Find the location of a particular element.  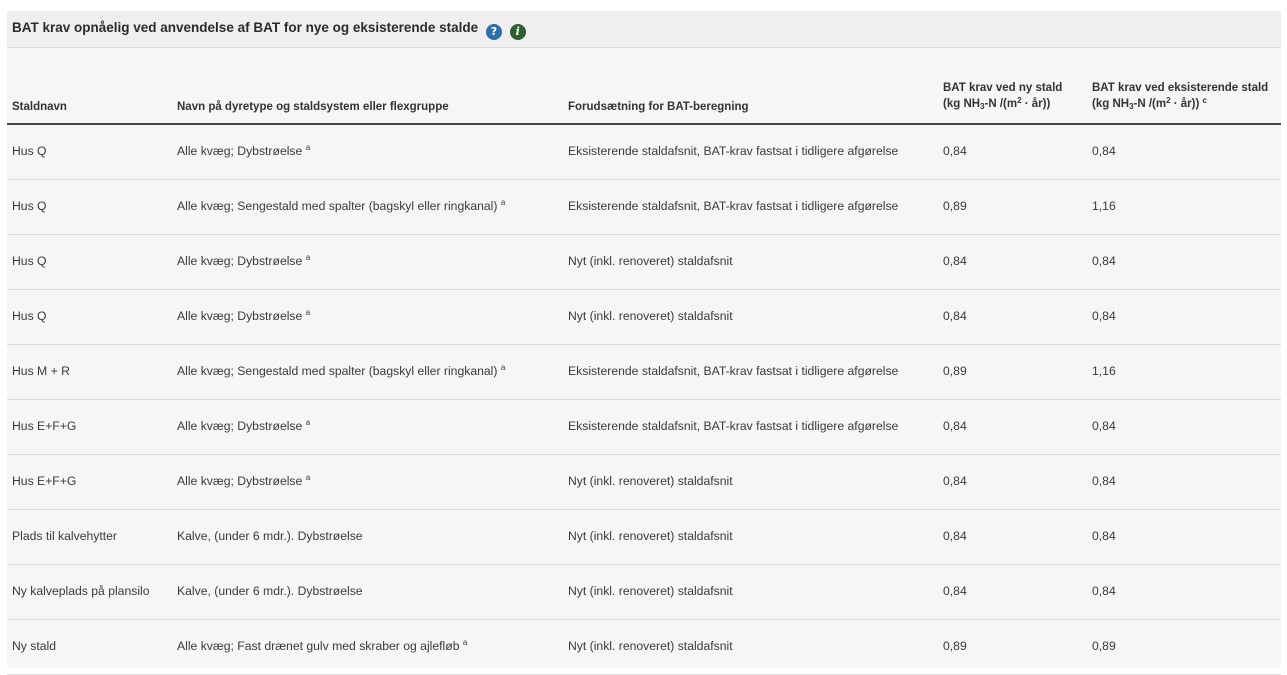

header-forudsaetning: Forudsætning for BAT-beregning is located at coordinates (658, 107).